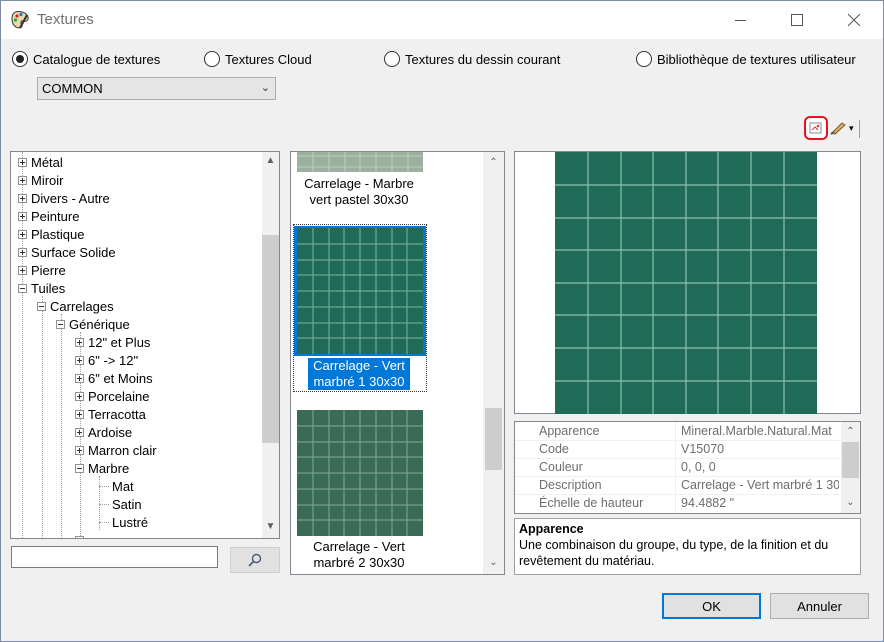 Image resolution: width=884 pixels, height=642 pixels. I want to click on search-button, so click(255, 560).